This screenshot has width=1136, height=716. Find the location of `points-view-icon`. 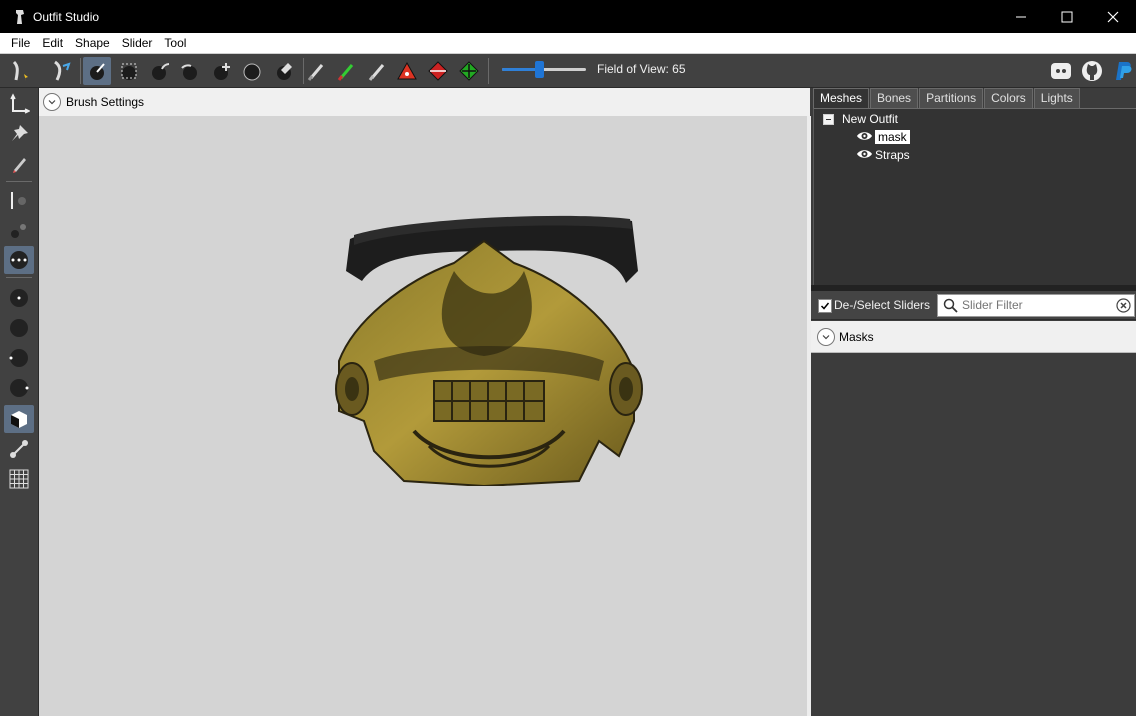

points-view-icon is located at coordinates (19, 260).